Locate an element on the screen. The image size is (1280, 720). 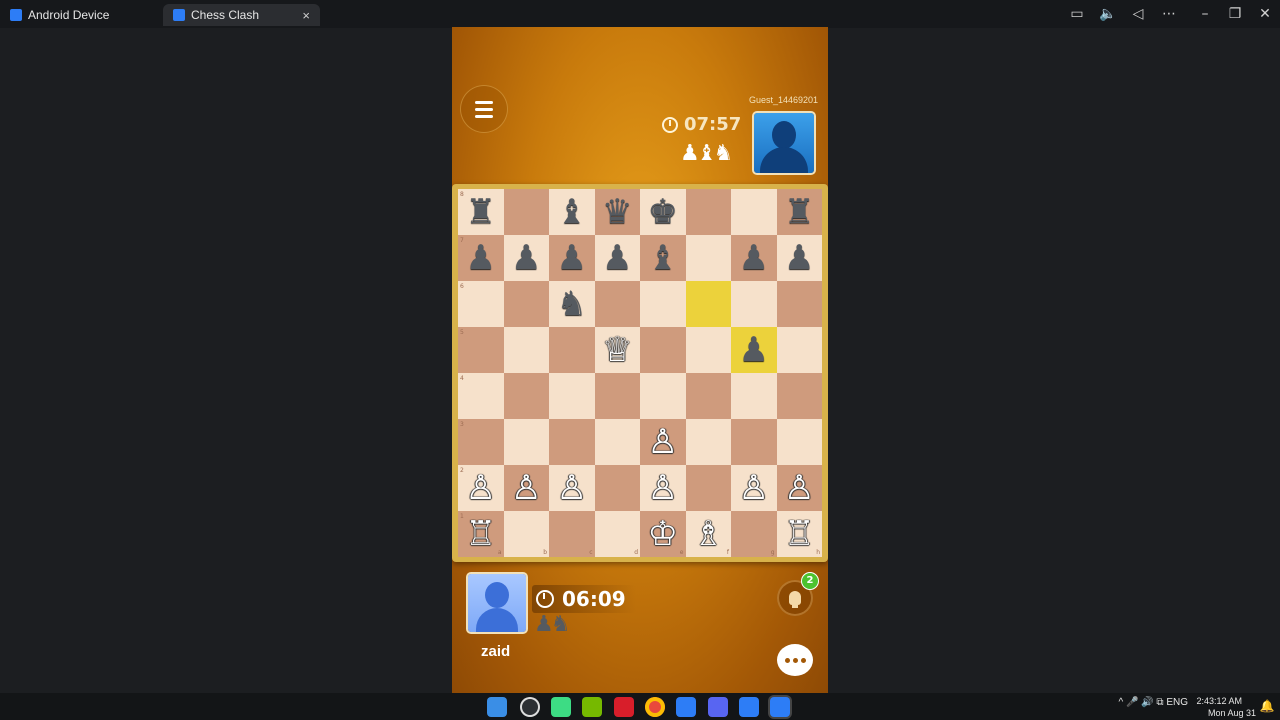
square-d7: ♟ is located at coordinates (617, 258).